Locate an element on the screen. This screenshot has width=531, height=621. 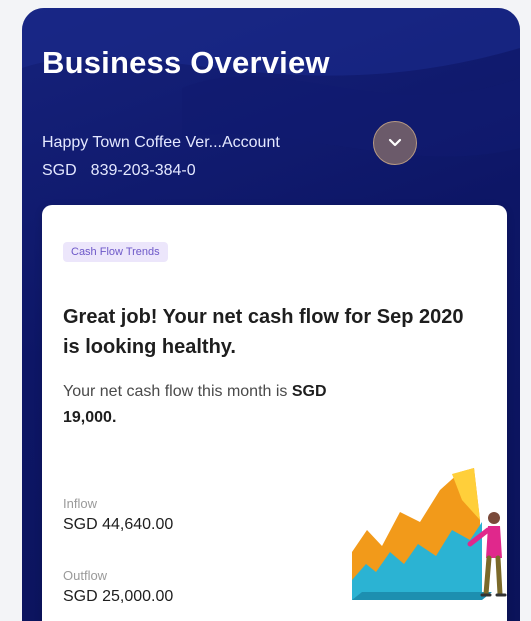
account-dropdown-button is located at coordinates (395, 143).